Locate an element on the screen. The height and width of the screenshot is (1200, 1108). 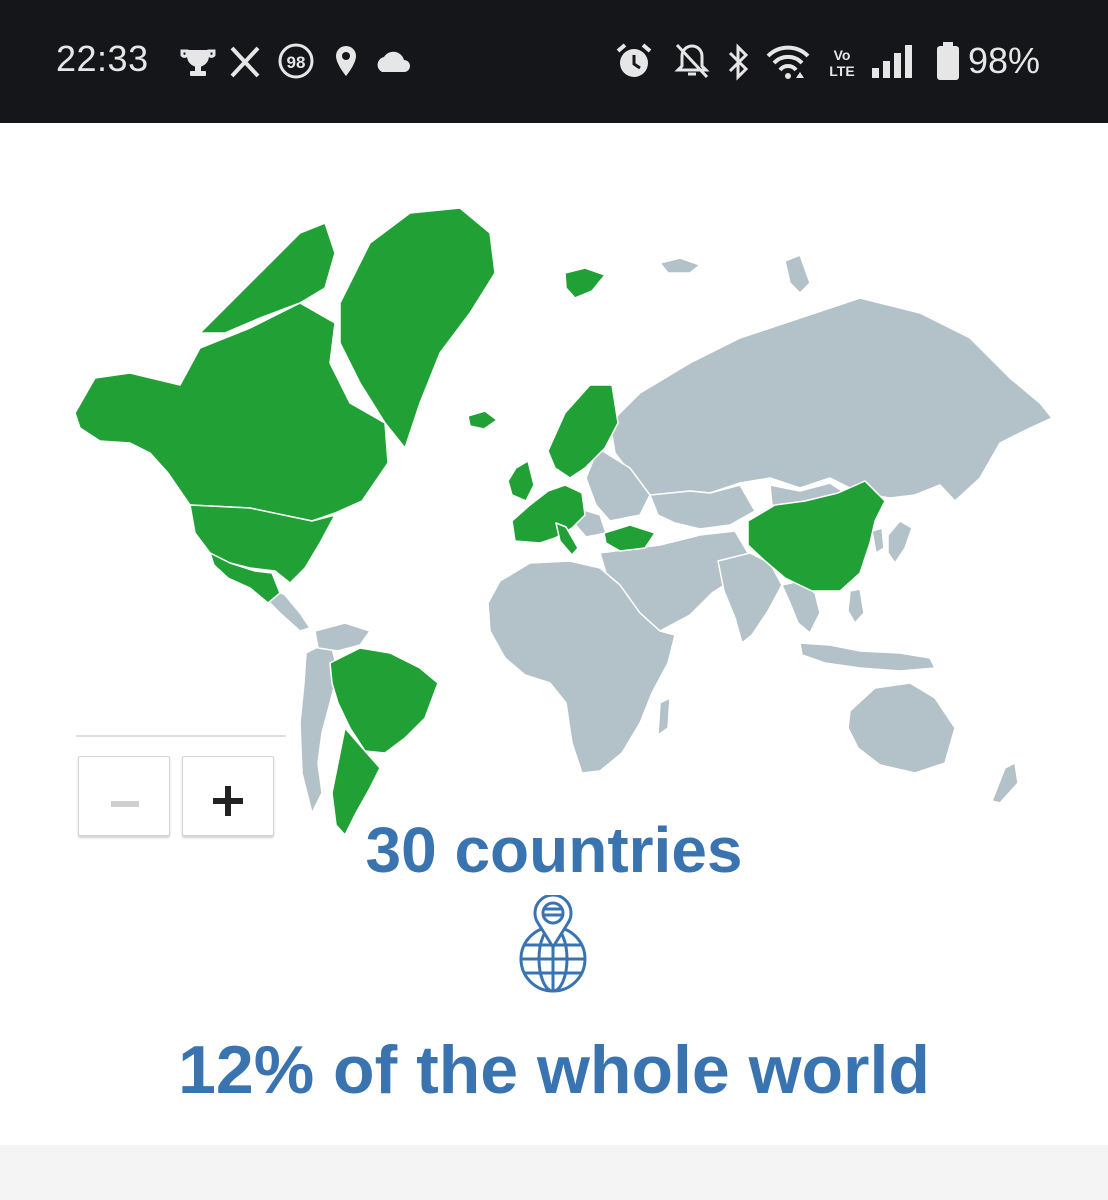
battery-percent: 98% is located at coordinates (1004, 60).